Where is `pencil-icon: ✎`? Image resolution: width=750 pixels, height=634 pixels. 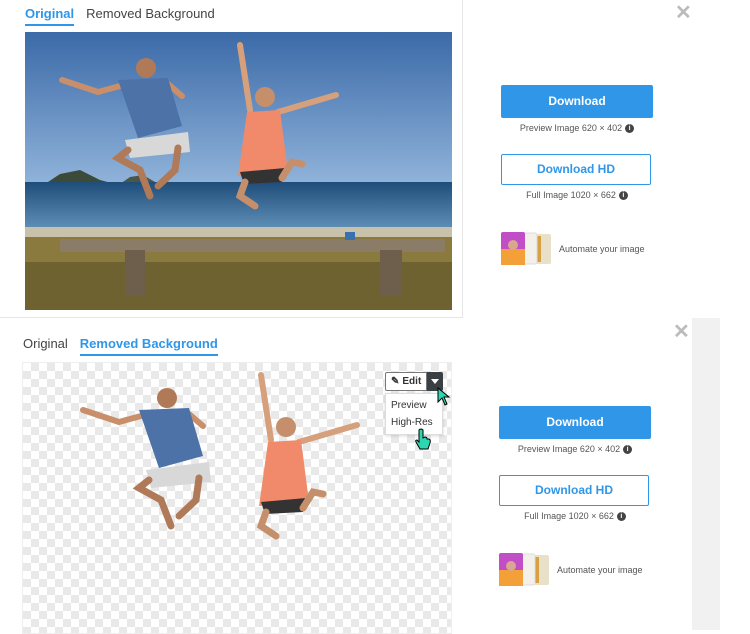
pencil-icon: ✎ is located at coordinates (395, 381).